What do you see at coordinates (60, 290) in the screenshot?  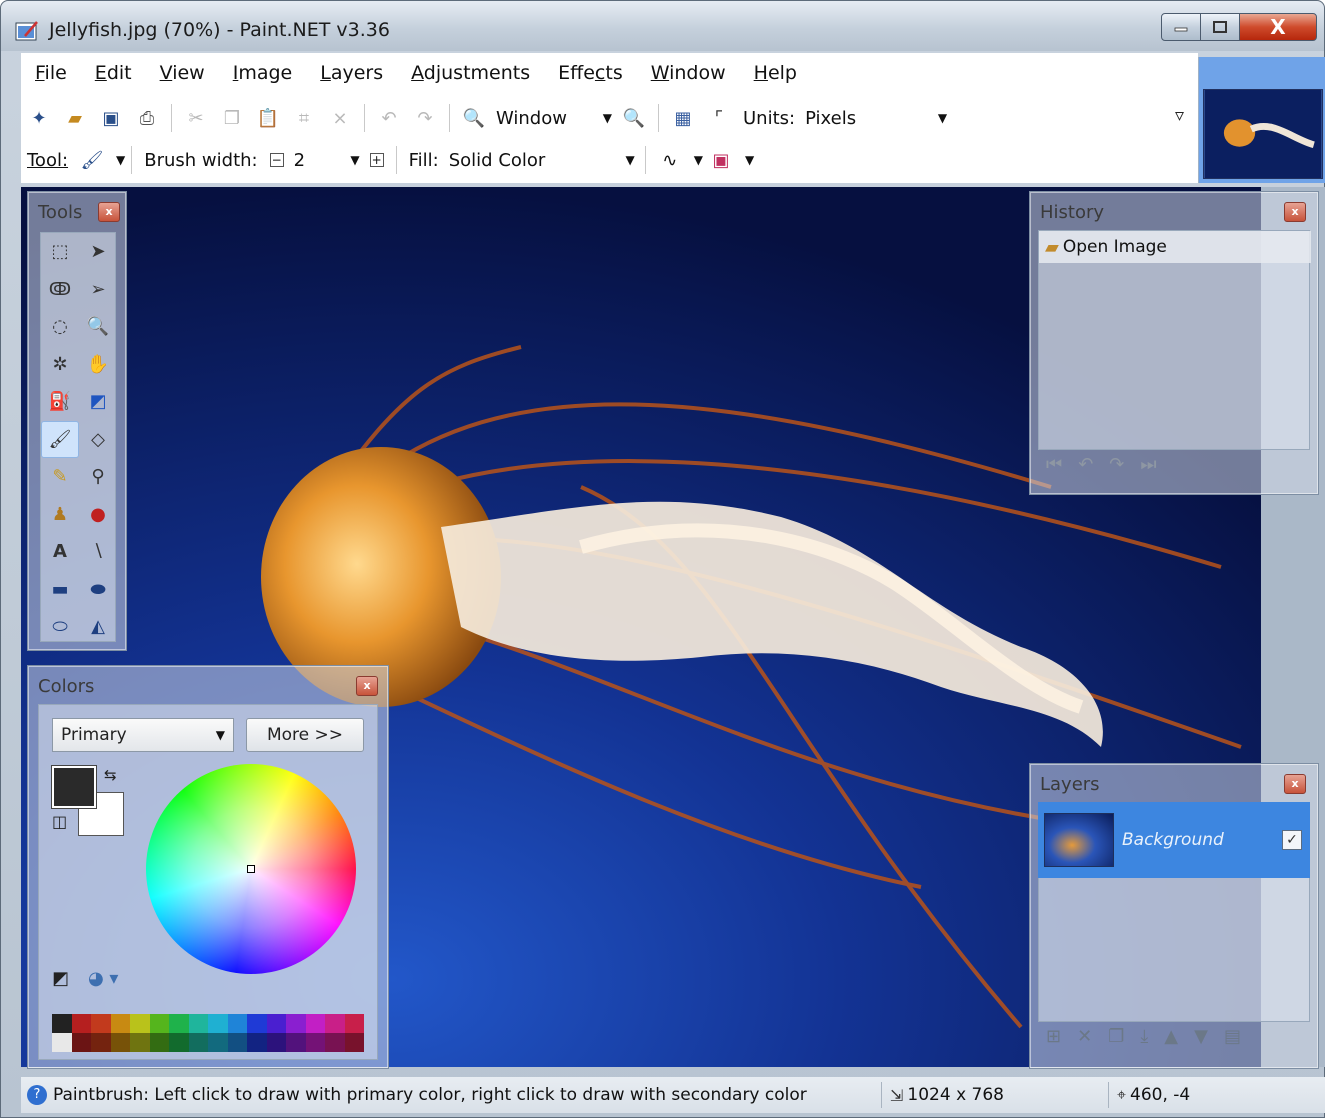 I see `lasso-select-icon: ↂ` at bounding box center [60, 290].